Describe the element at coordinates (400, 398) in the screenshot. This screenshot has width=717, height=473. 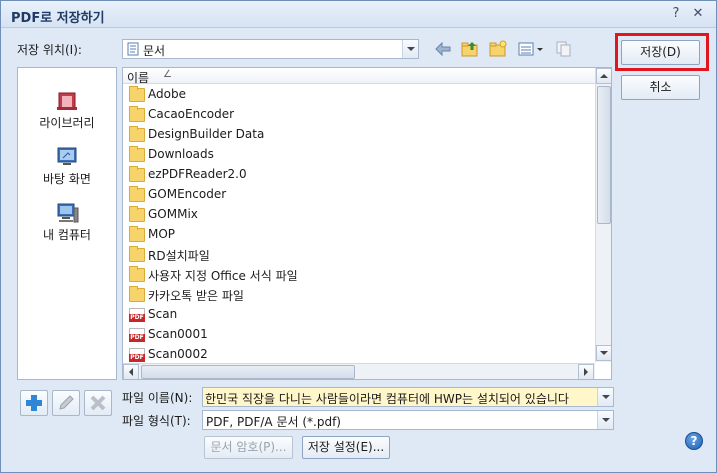
I see `filename-value: 한민국 직장을 다니는 사람들이라면 컴퓨터에 HWP는 설치되어 있습니다` at that location.